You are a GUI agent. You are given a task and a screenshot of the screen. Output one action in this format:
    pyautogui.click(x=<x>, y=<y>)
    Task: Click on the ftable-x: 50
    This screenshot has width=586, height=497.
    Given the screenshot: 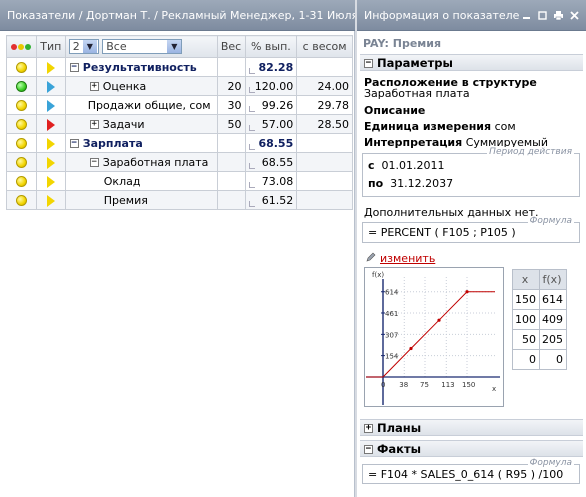 What is the action you would take?
    pyautogui.click(x=526, y=339)
    